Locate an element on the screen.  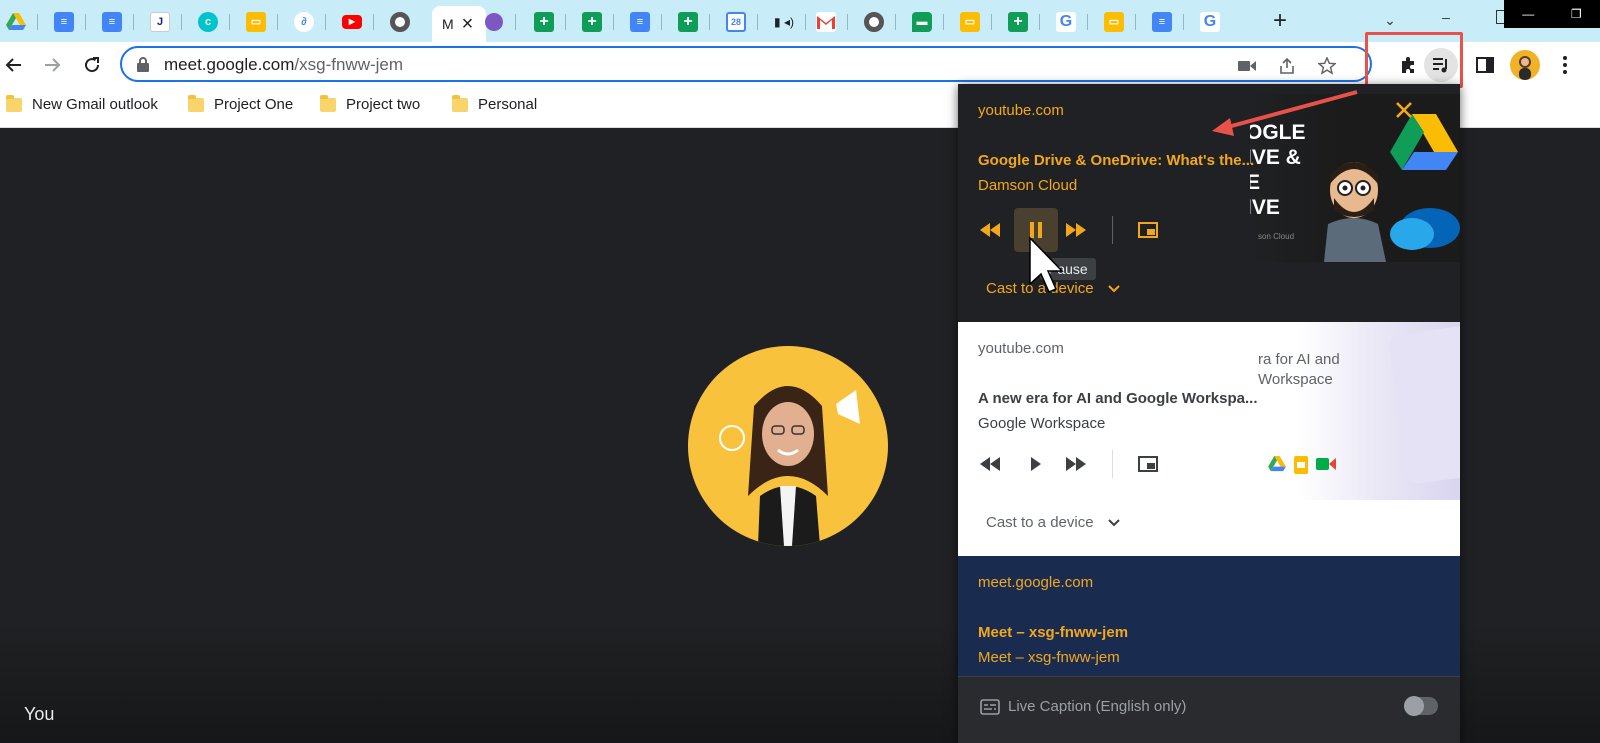
google-drive-icon is located at coordinates (1277, 464).